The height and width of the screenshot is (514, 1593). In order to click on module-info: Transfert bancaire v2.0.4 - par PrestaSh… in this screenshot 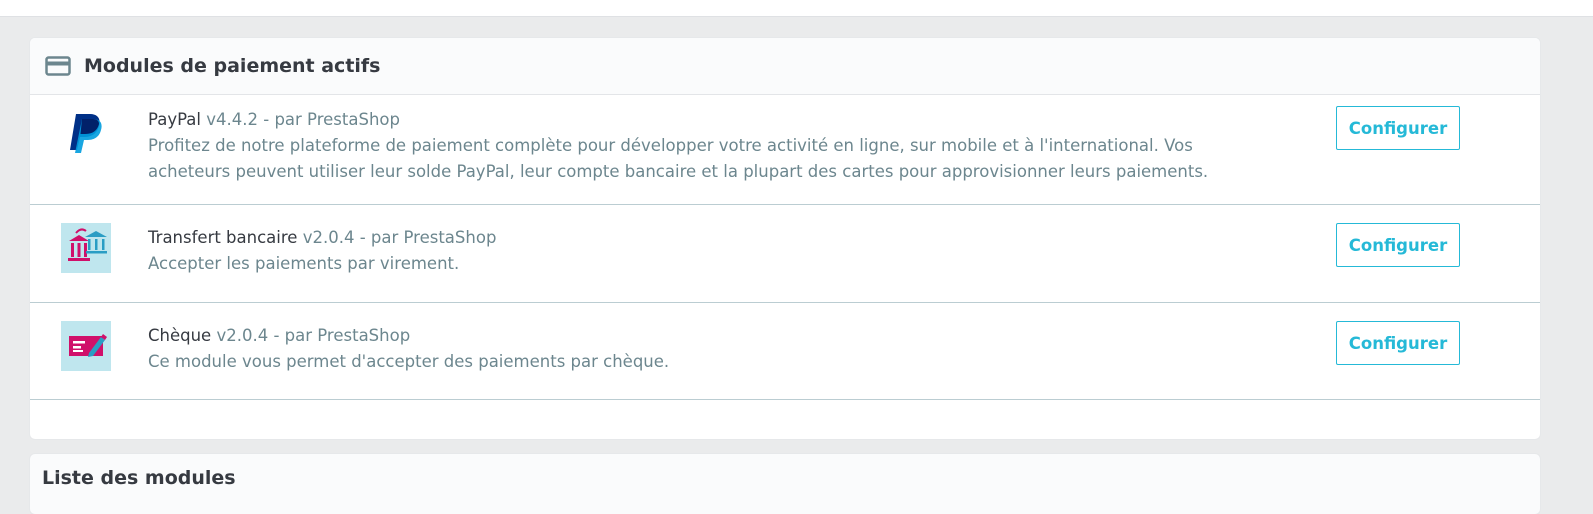, I will do `click(708, 251)`.